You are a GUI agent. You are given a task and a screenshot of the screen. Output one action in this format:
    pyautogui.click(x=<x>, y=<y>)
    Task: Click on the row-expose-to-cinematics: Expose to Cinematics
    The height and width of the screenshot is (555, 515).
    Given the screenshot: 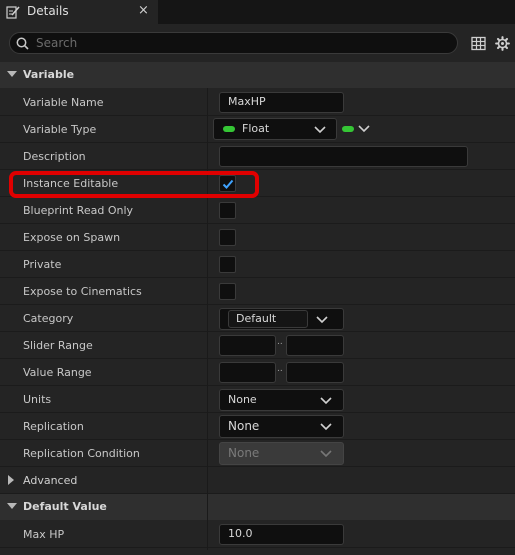 What is the action you would take?
    pyautogui.click(x=257, y=291)
    